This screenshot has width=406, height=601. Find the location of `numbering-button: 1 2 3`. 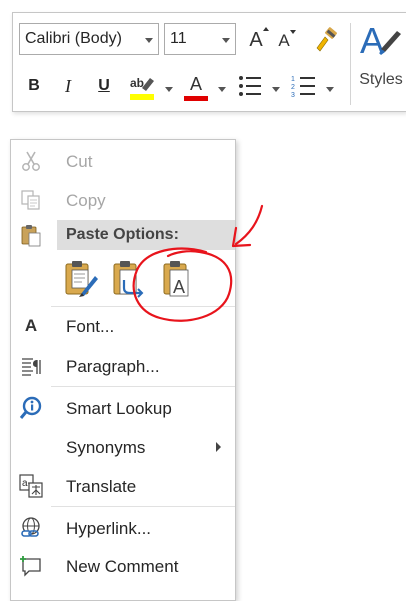

numbering-button: 1 2 3 is located at coordinates (304, 86).